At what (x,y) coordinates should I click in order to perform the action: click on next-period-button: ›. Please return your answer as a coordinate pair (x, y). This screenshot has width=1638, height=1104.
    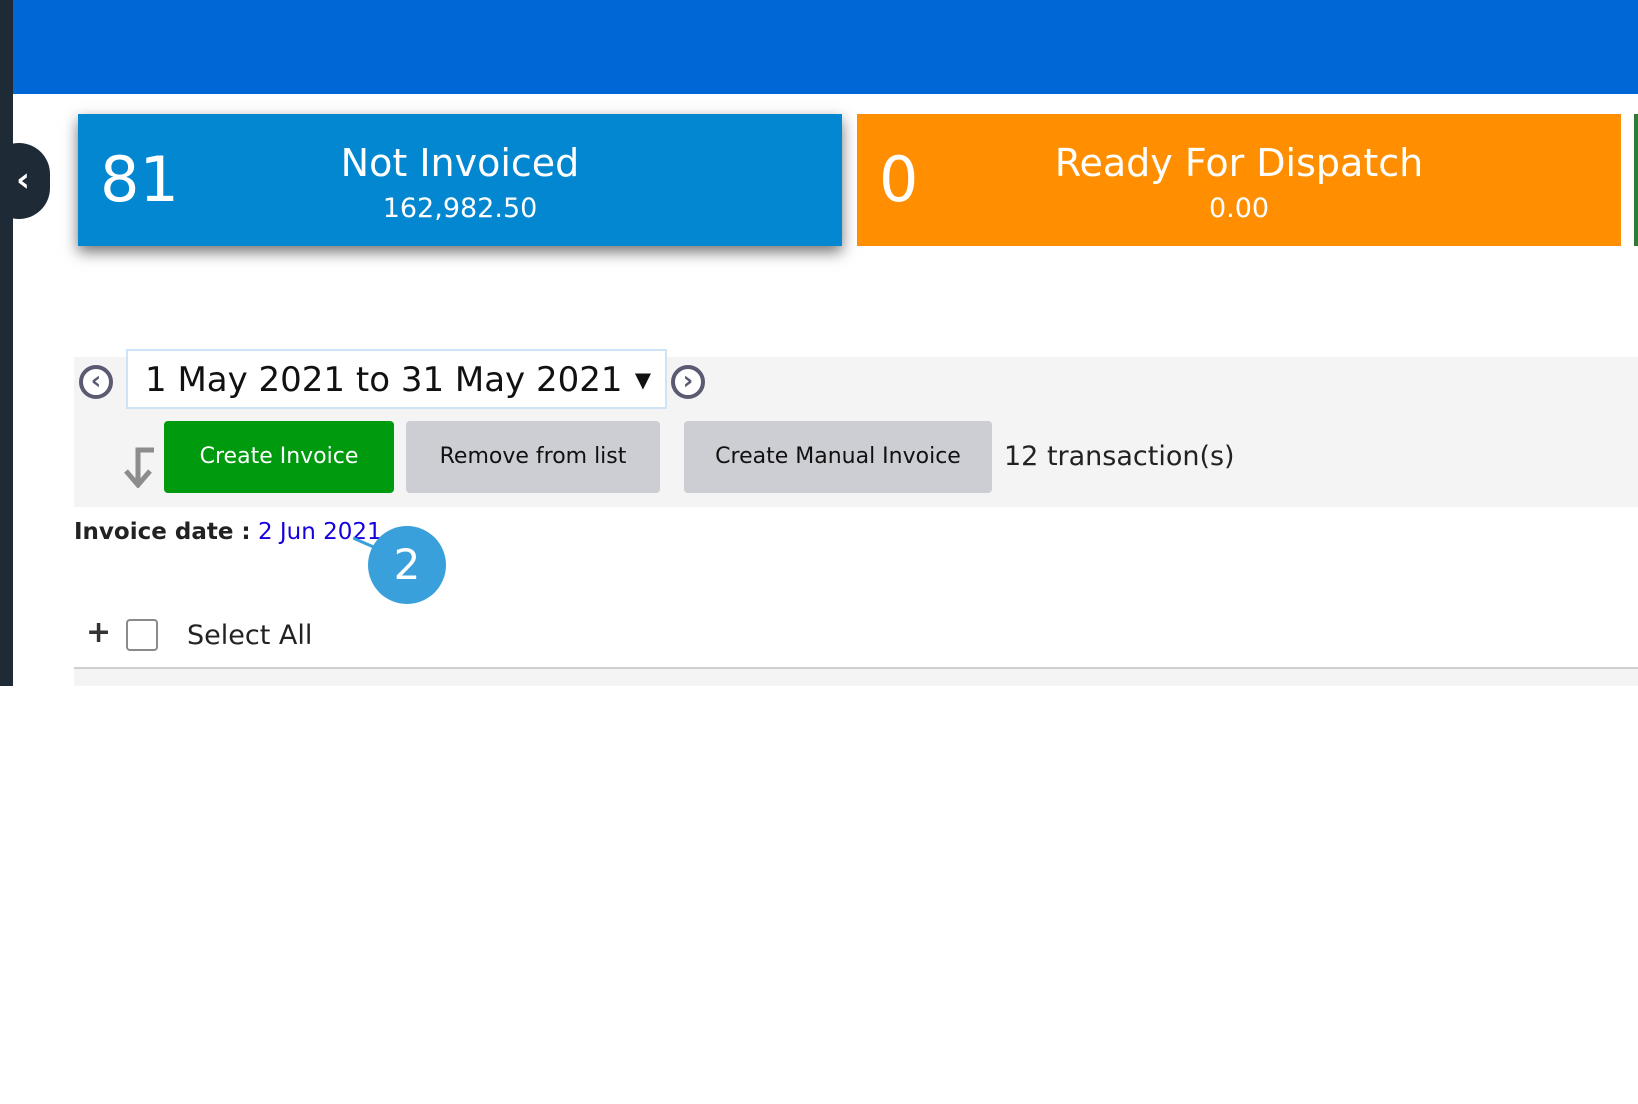
    Looking at the image, I should click on (688, 382).